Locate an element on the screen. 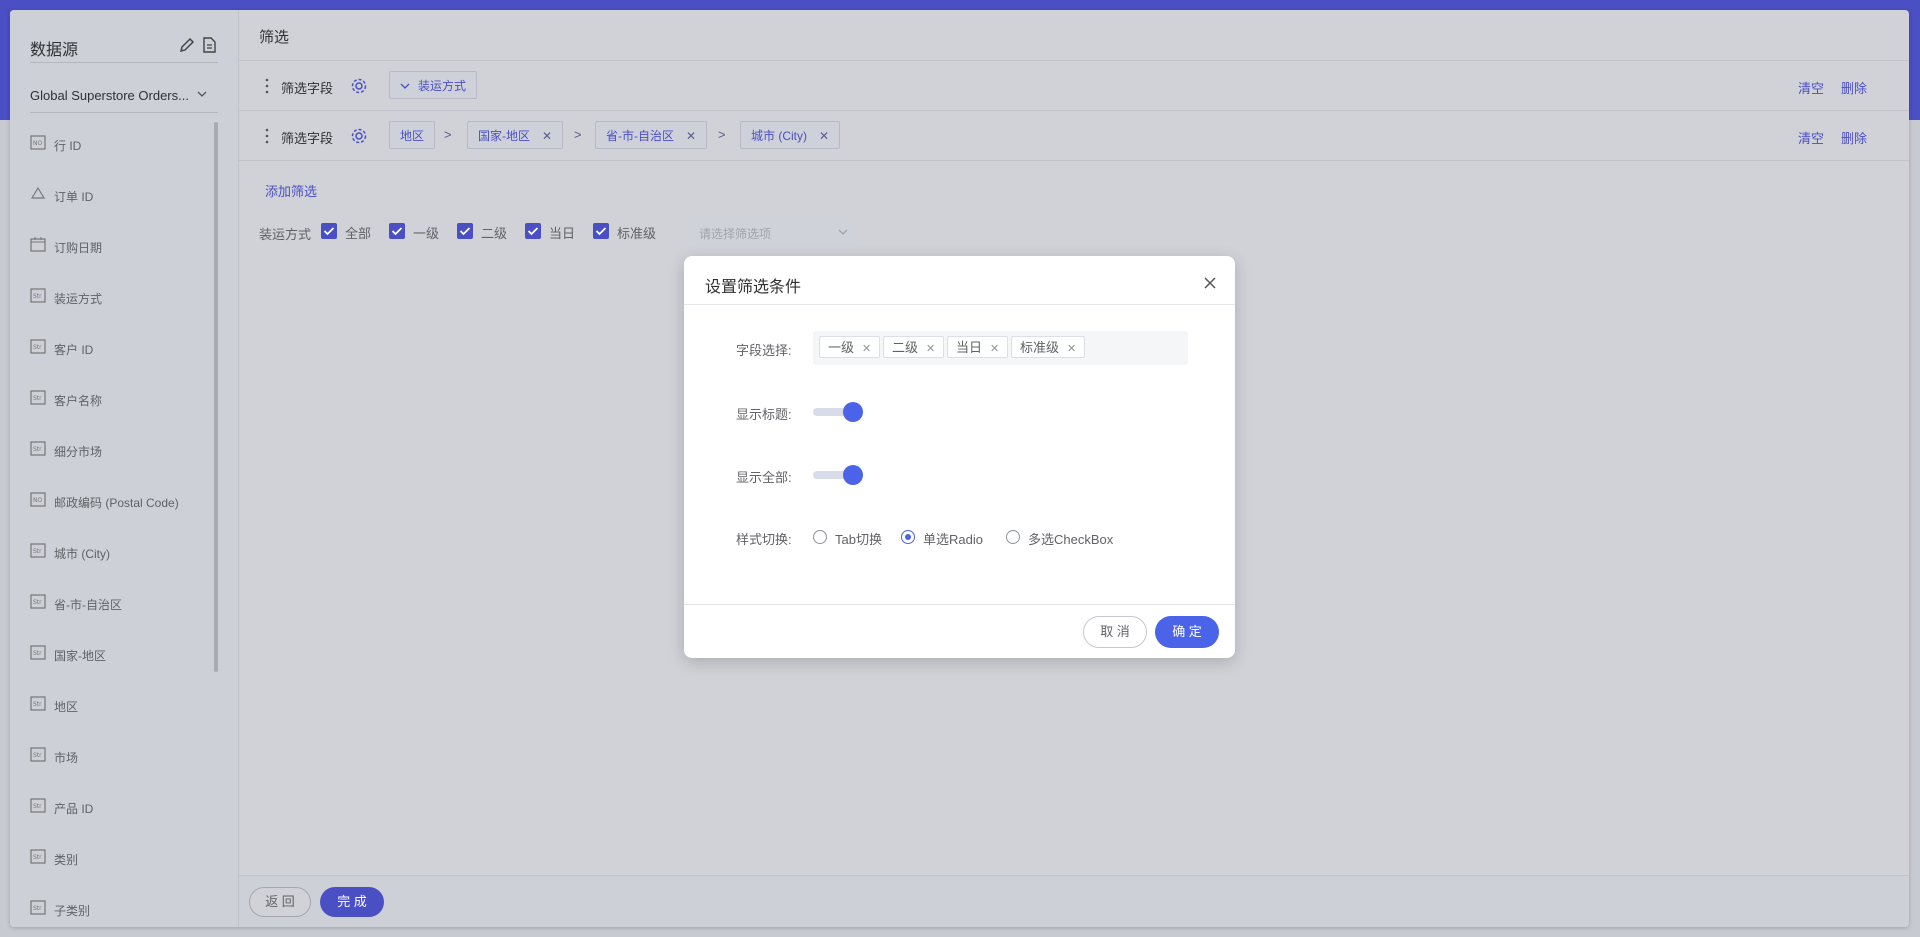  close-icon is located at coordinates (1210, 283).